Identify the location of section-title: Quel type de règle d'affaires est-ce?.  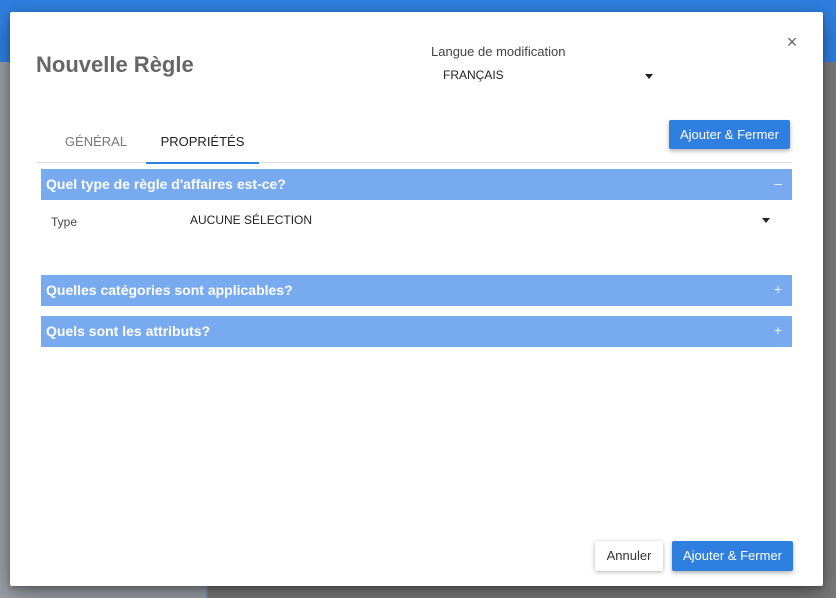
(166, 184).